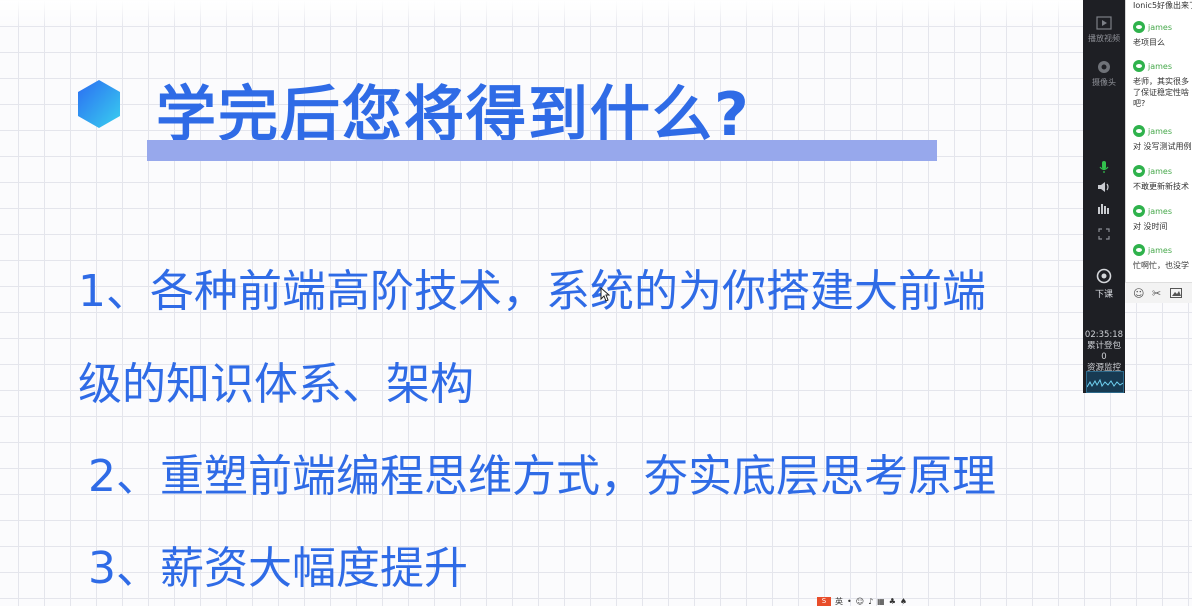  I want to click on microphone-button, so click(1104, 167).